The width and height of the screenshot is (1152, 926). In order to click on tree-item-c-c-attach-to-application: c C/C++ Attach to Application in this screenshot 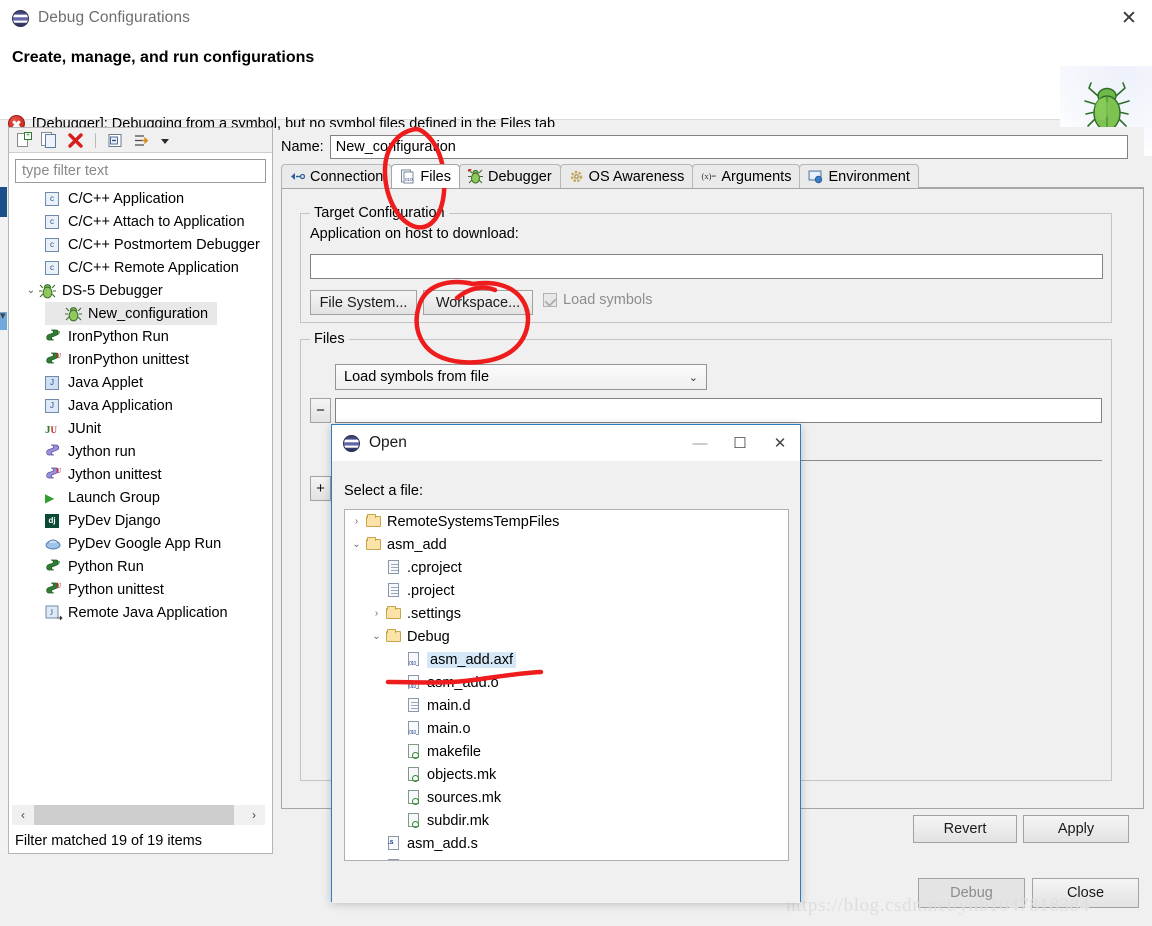, I will do `click(140, 221)`.